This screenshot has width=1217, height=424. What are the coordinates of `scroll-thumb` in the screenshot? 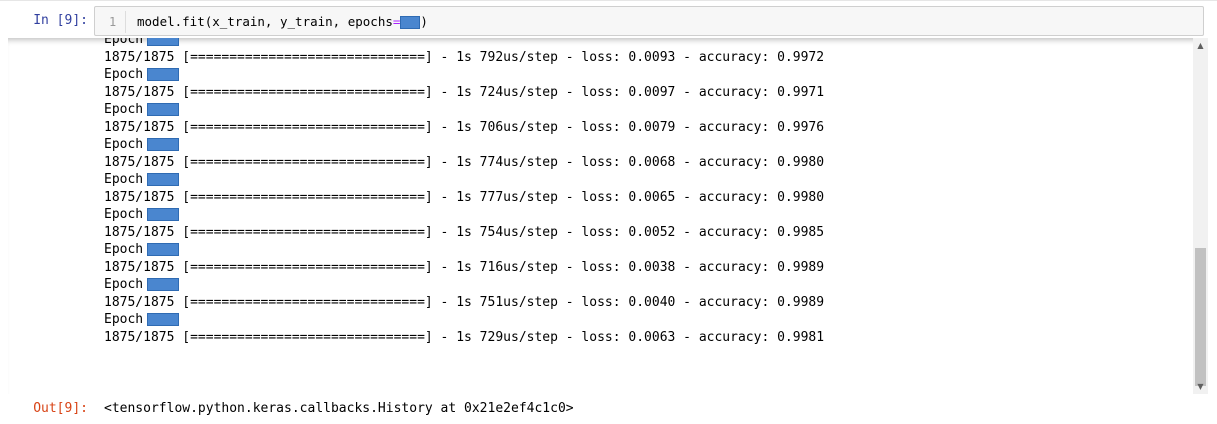 It's located at (1200, 317).